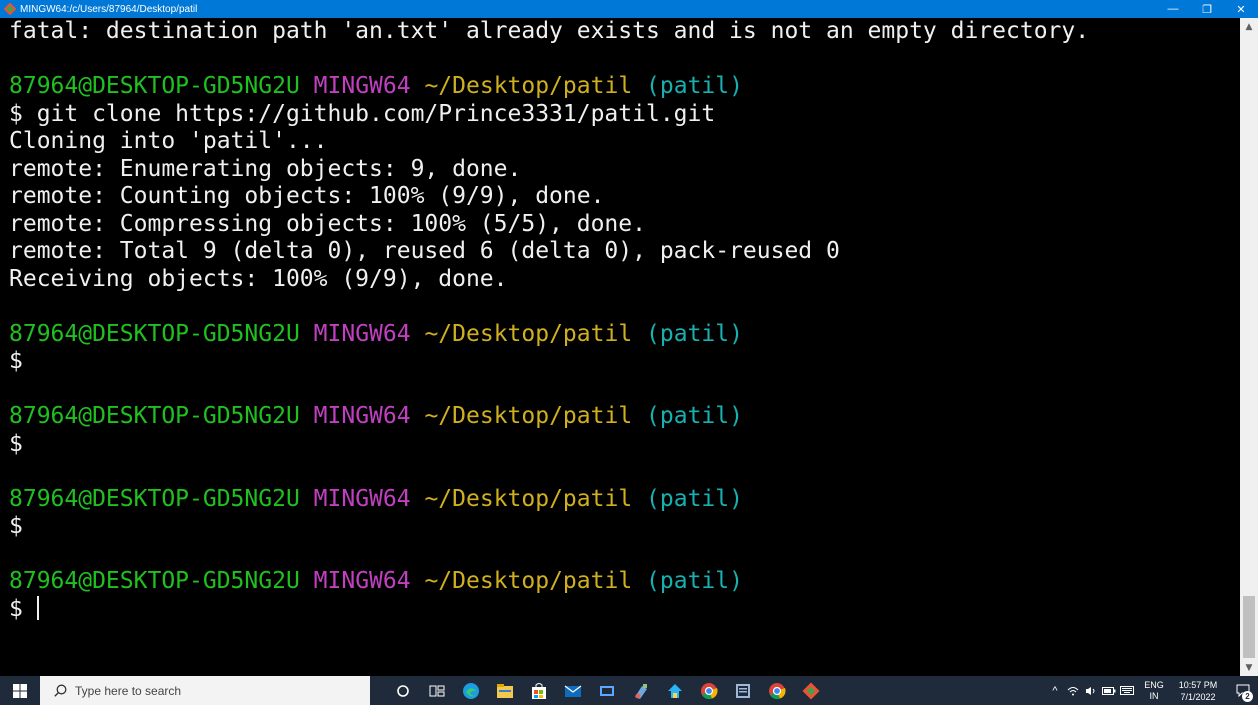  Describe the element at coordinates (1073, 690) in the screenshot. I see `wifi-icon` at that location.